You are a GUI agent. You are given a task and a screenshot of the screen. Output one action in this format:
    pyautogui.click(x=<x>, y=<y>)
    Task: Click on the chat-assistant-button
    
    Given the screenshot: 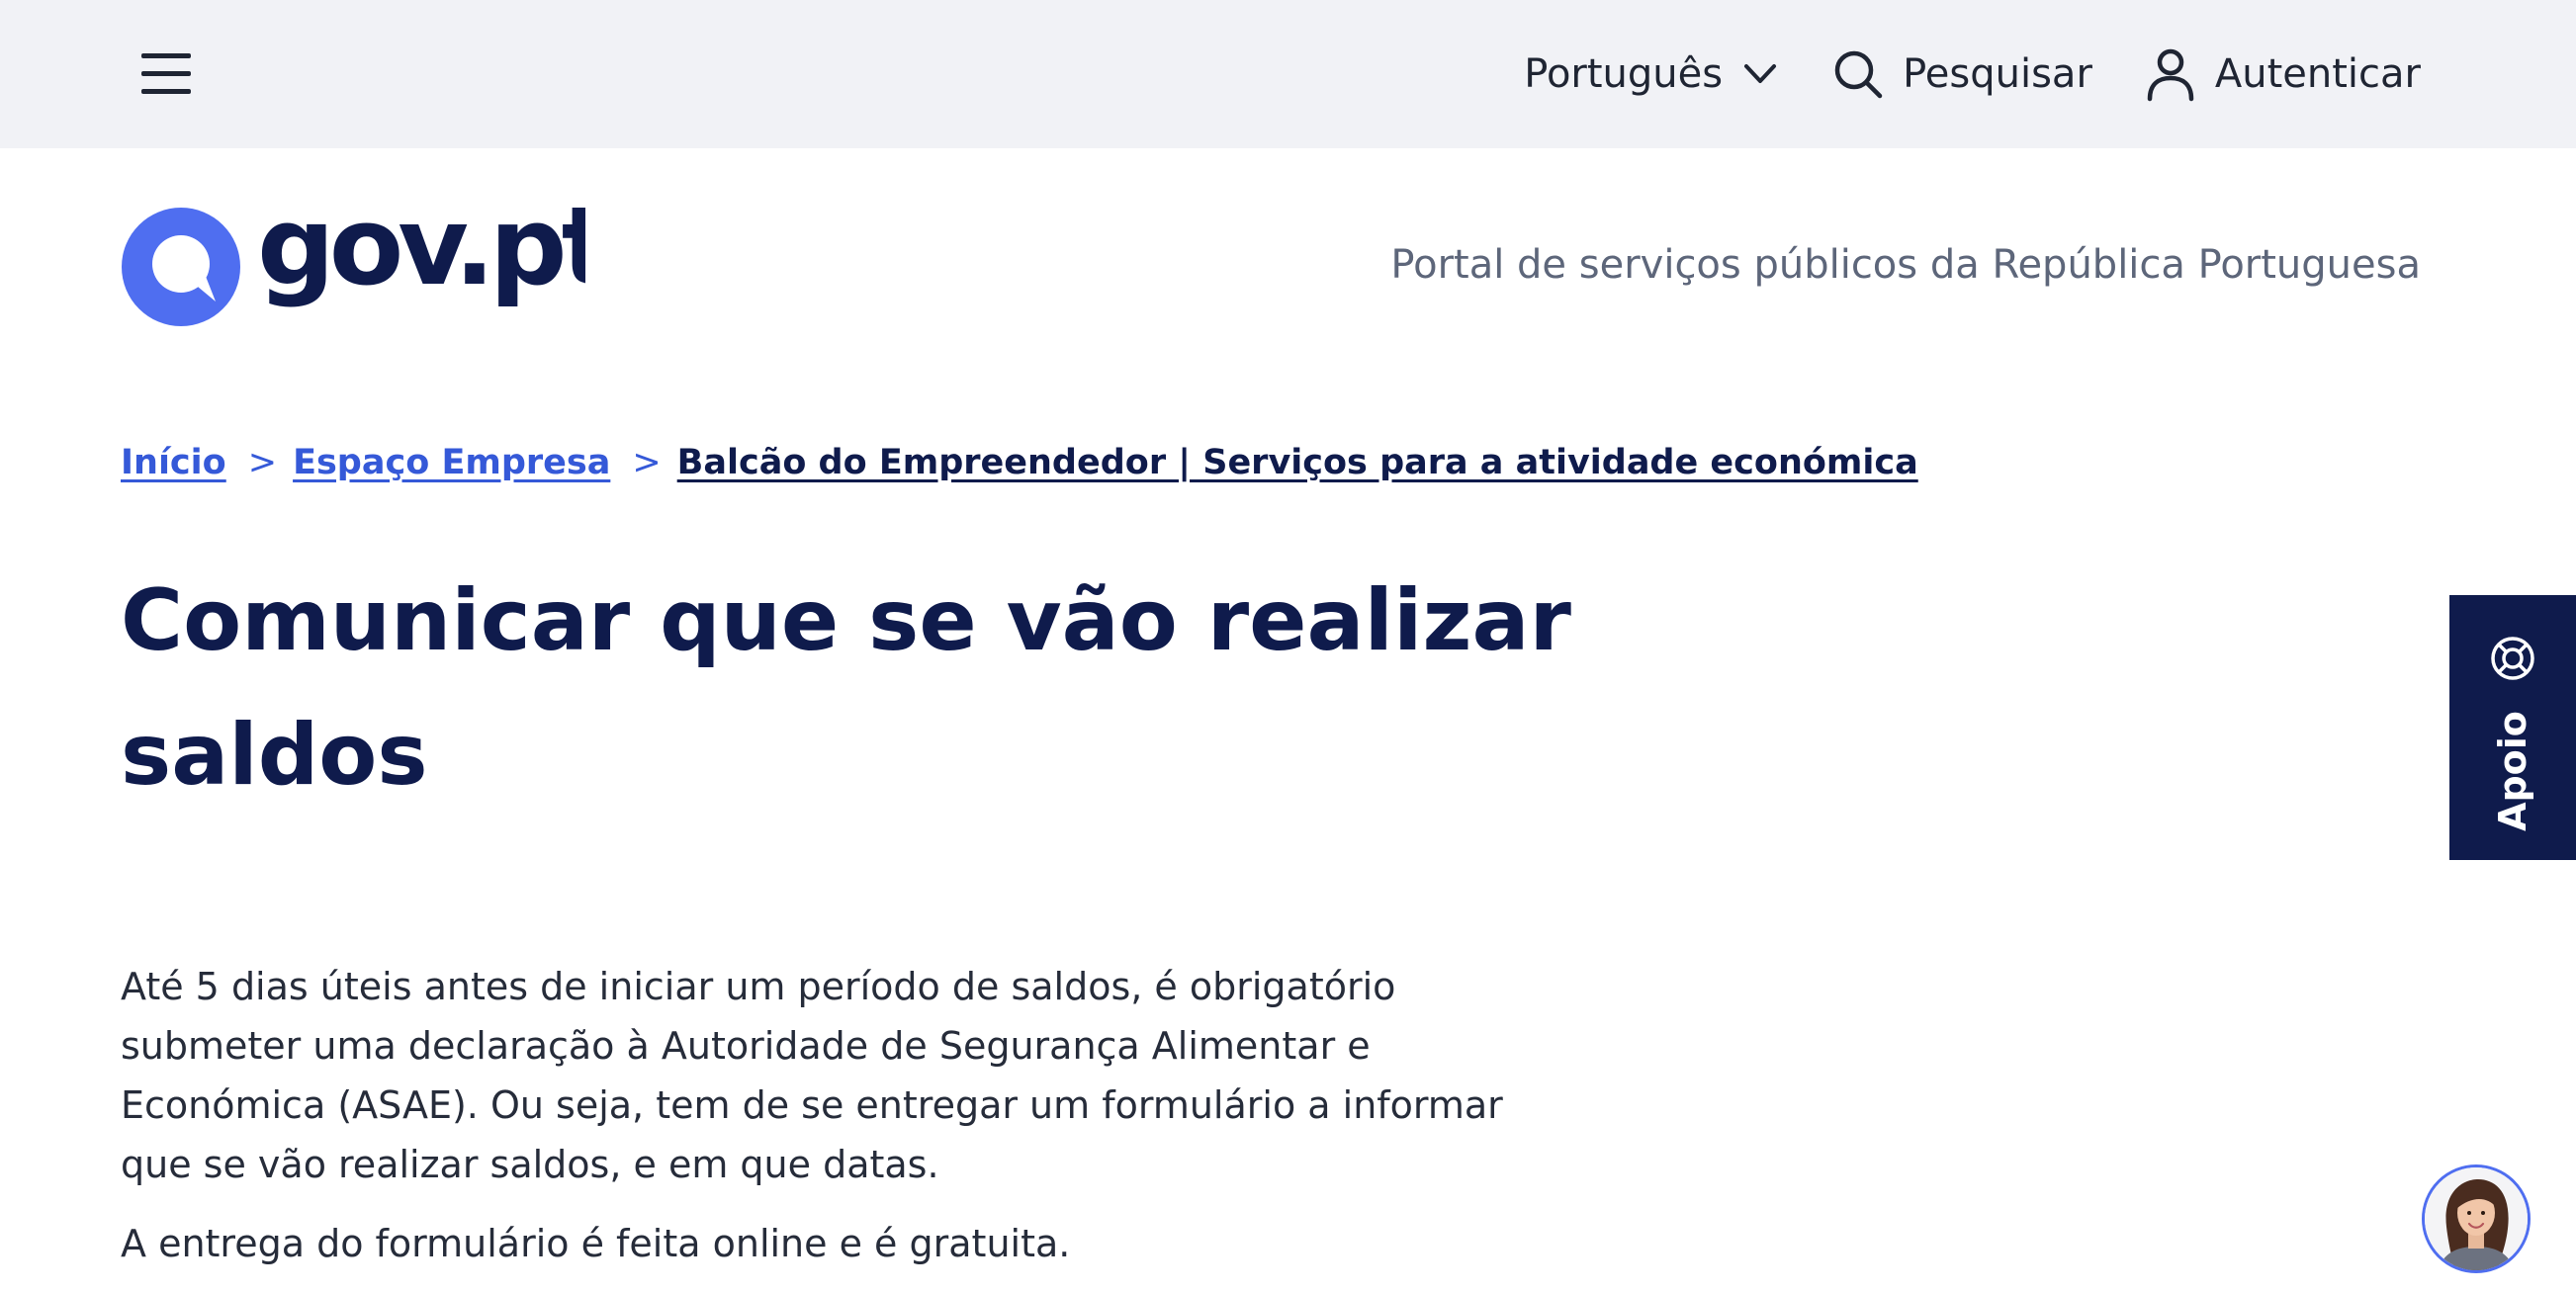 What is the action you would take?
    pyautogui.click(x=2476, y=1218)
    